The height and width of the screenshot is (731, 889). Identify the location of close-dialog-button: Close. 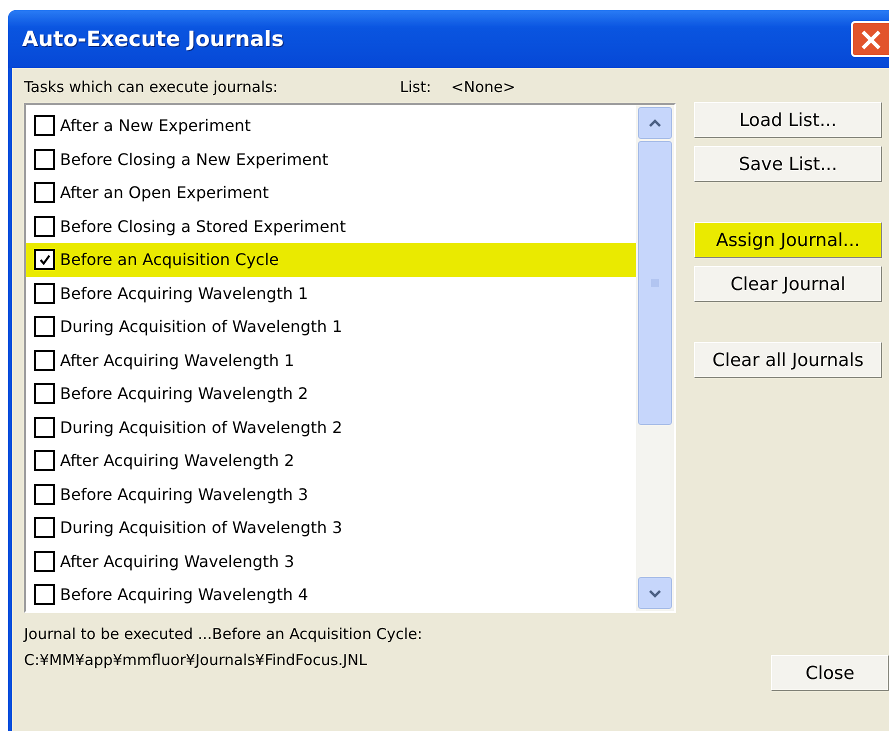
(830, 673).